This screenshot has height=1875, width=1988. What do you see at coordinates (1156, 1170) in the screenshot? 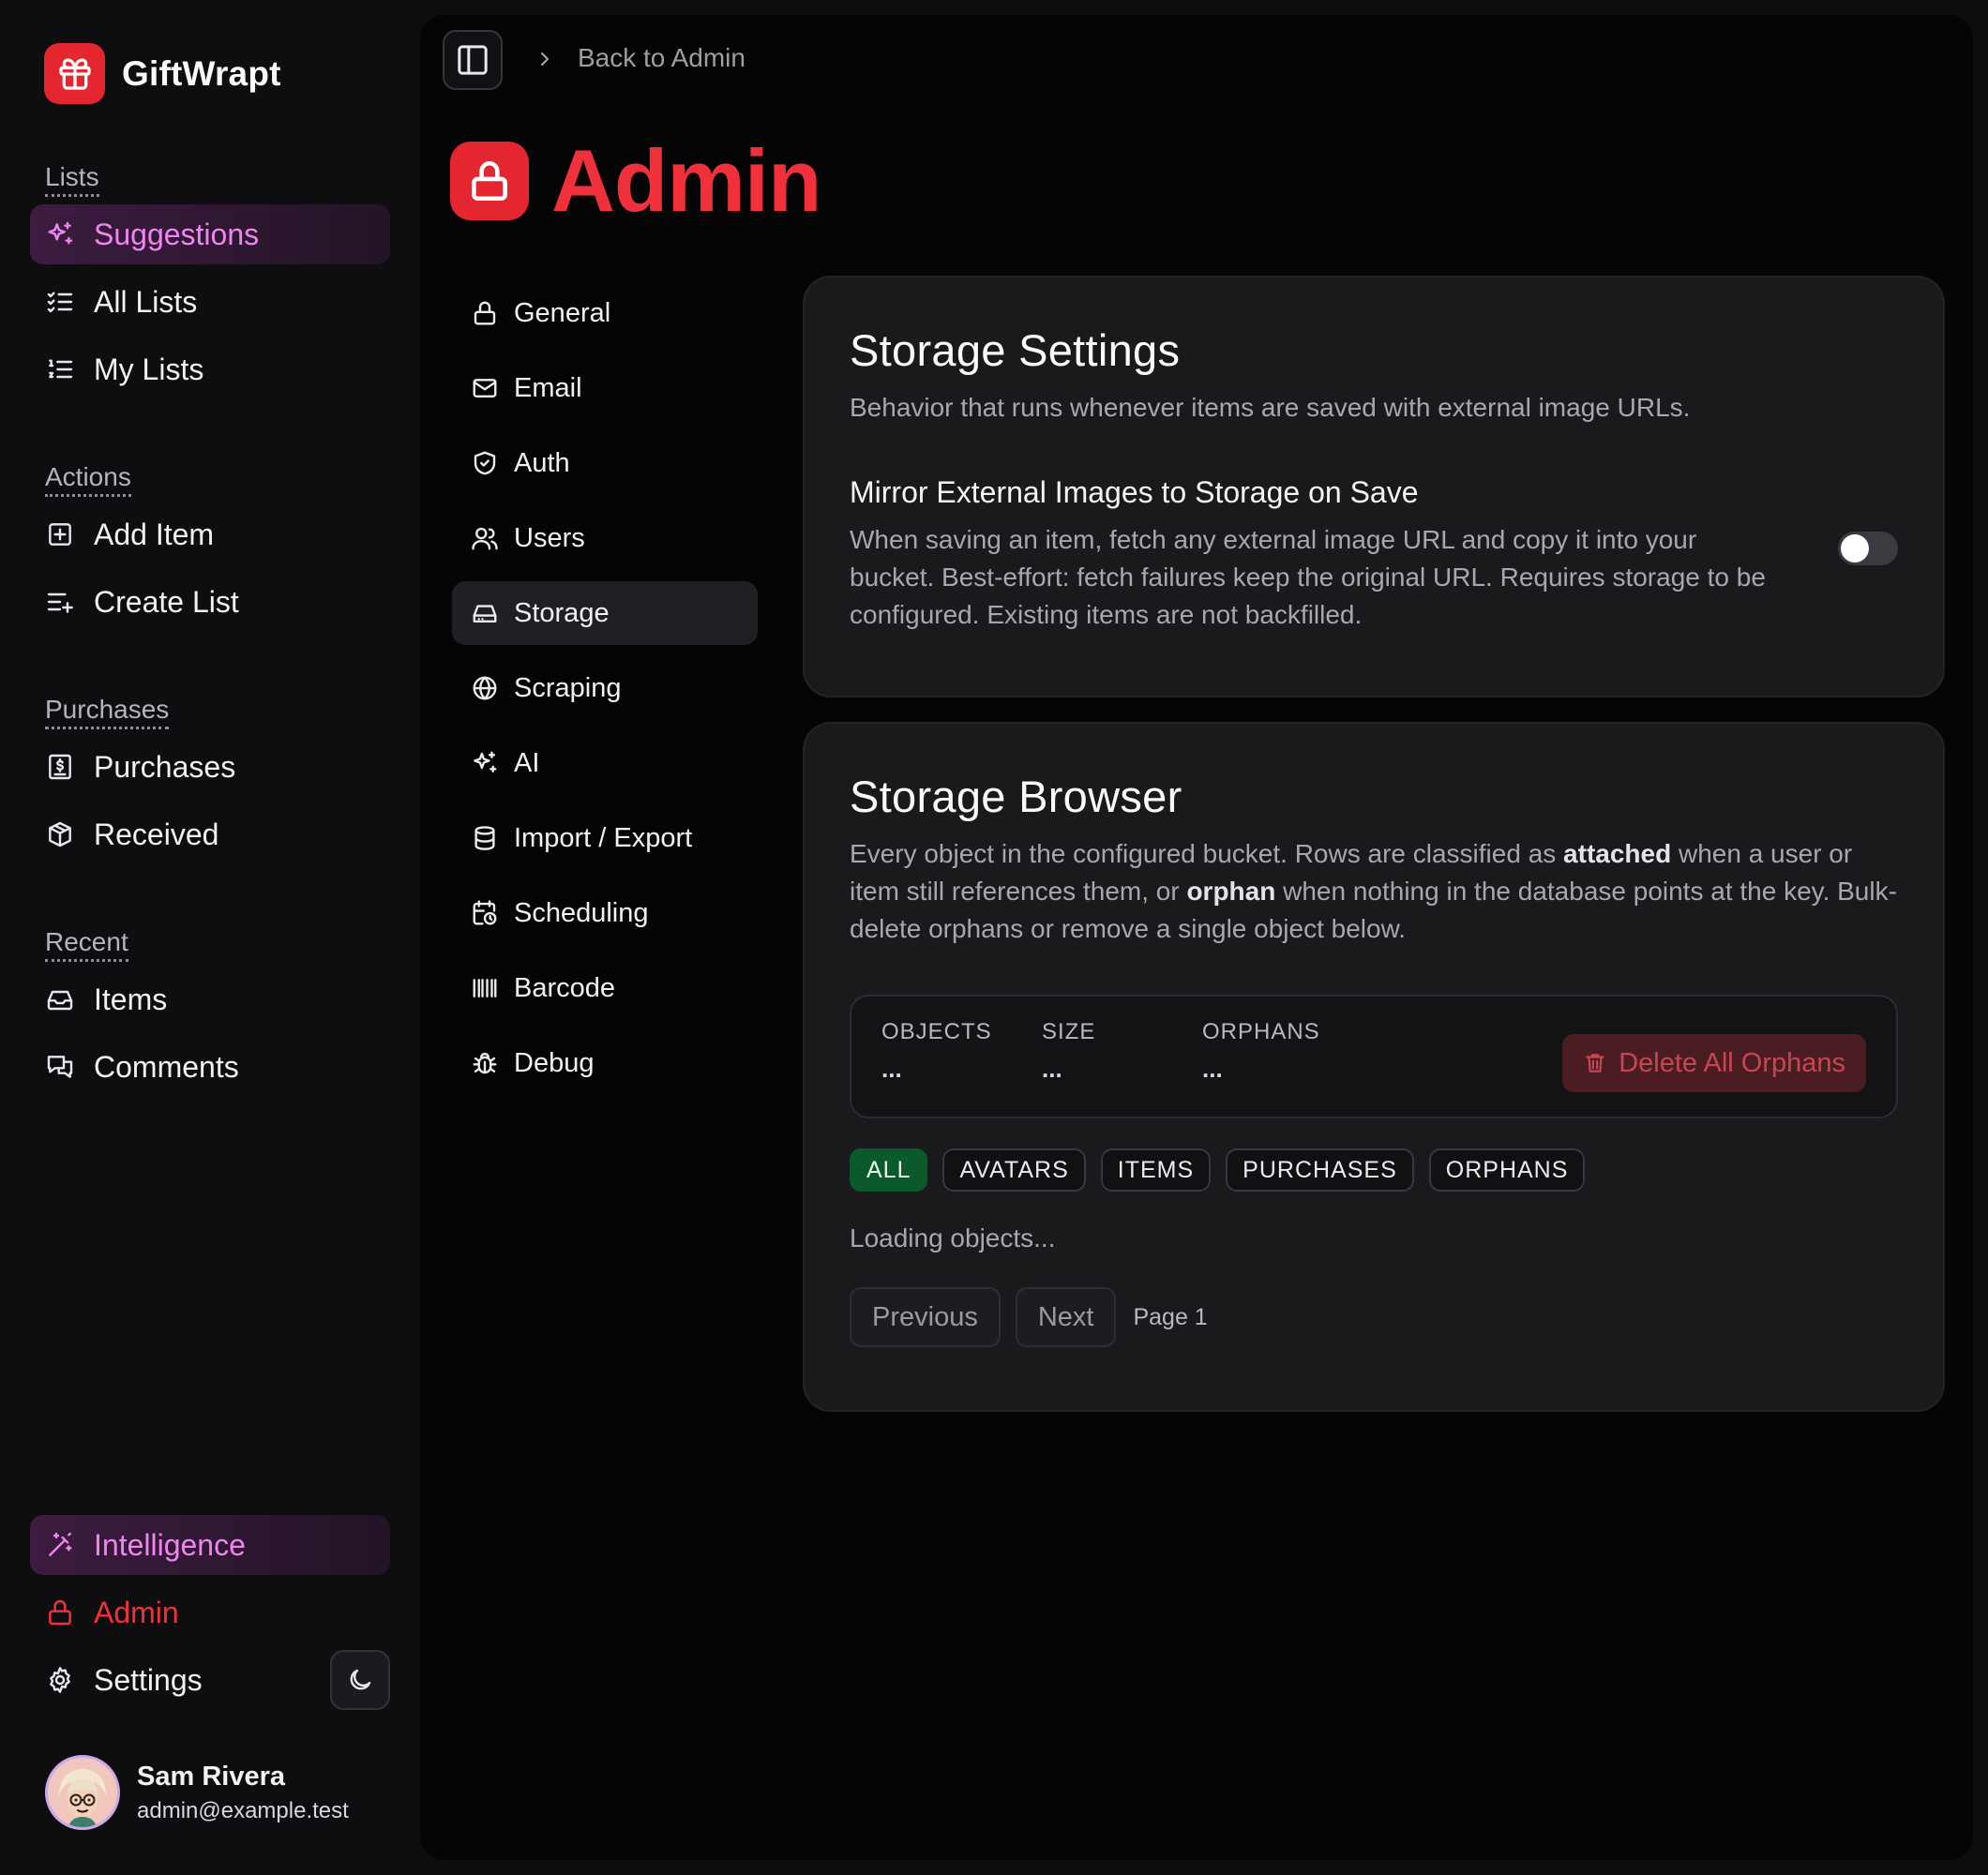
I see `filter-items: ITEMS` at bounding box center [1156, 1170].